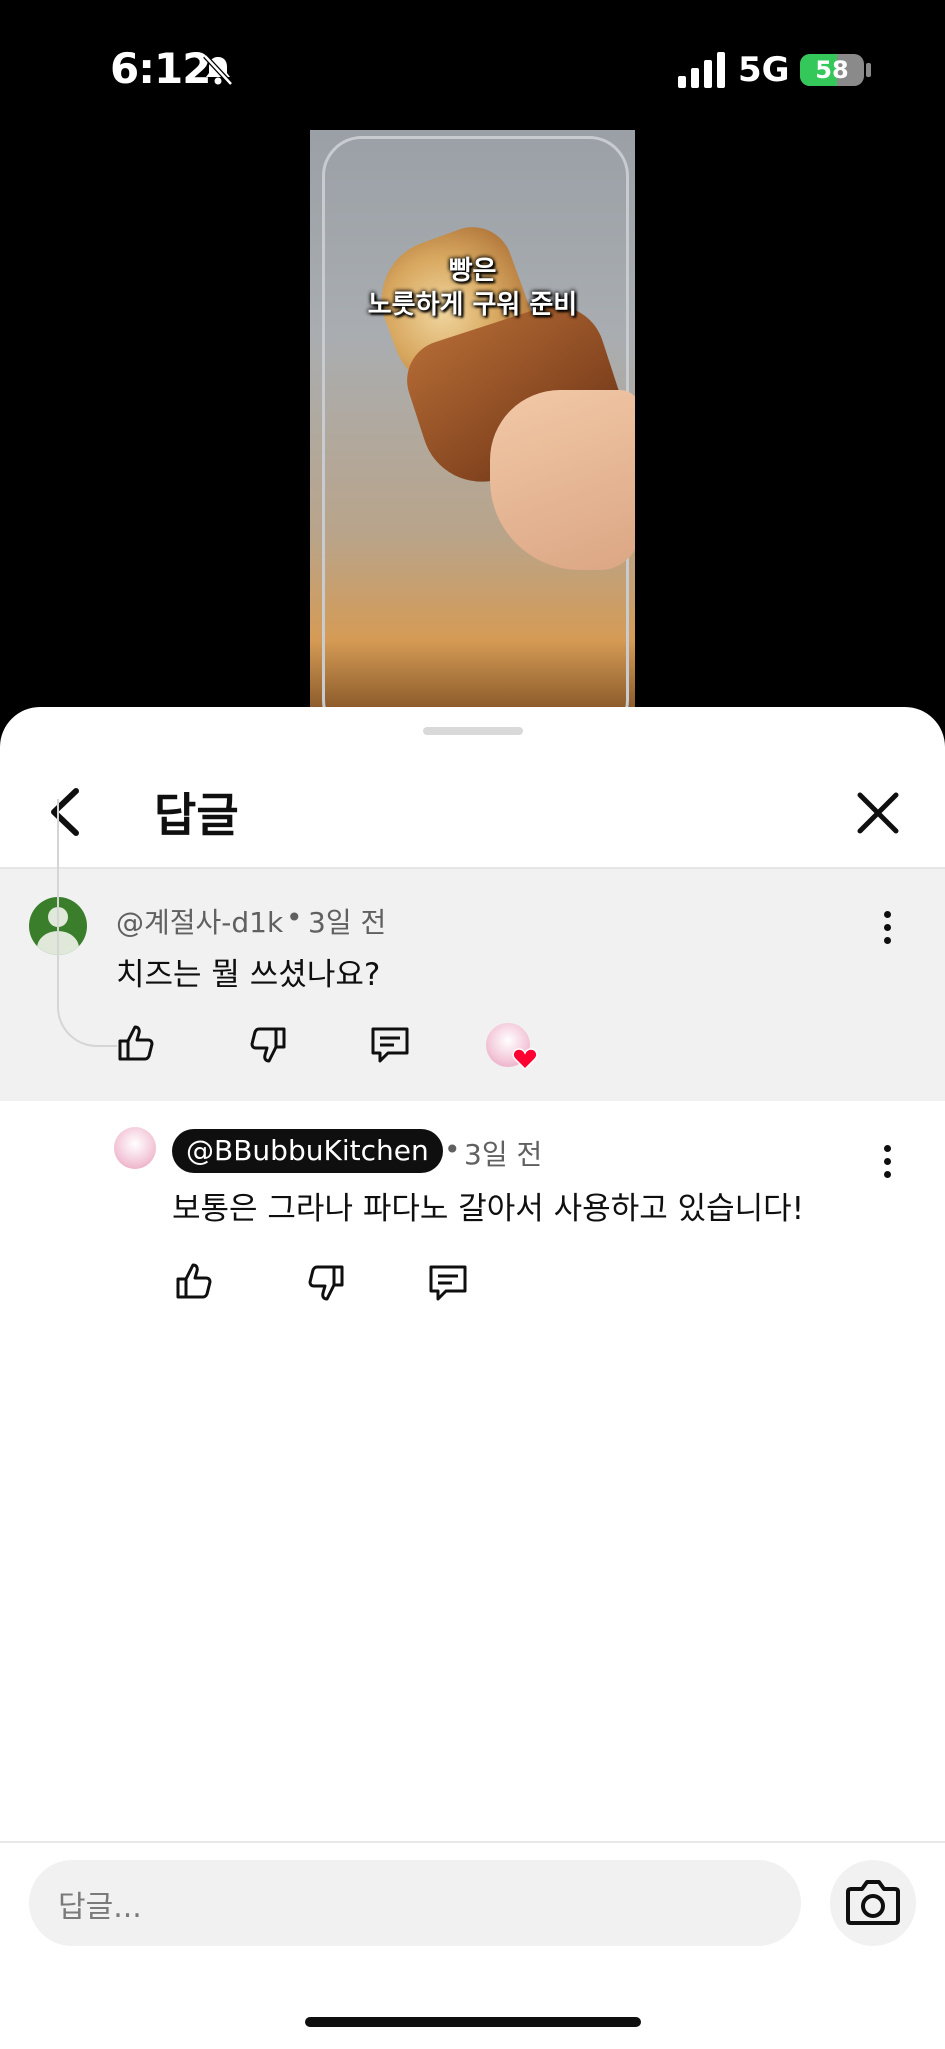  Describe the element at coordinates (248, 975) in the screenshot. I see `comment-text: 치즈는 뭘 쓰셨나요?` at that location.